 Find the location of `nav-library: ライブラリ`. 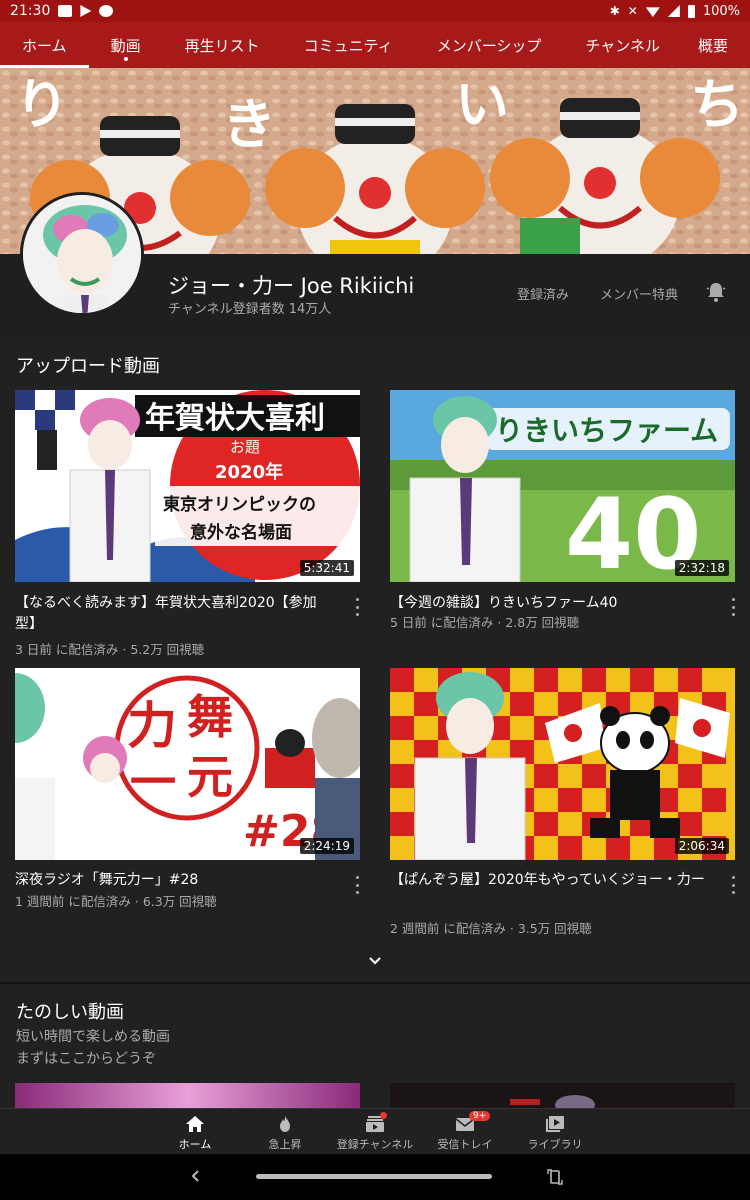

nav-library: ライブラリ is located at coordinates (555, 1132).